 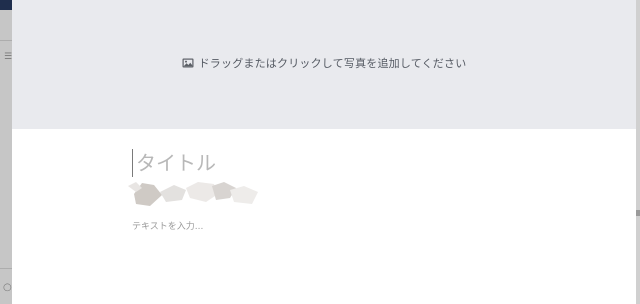 What do you see at coordinates (638, 152) in the screenshot?
I see `background-page-right` at bounding box center [638, 152].